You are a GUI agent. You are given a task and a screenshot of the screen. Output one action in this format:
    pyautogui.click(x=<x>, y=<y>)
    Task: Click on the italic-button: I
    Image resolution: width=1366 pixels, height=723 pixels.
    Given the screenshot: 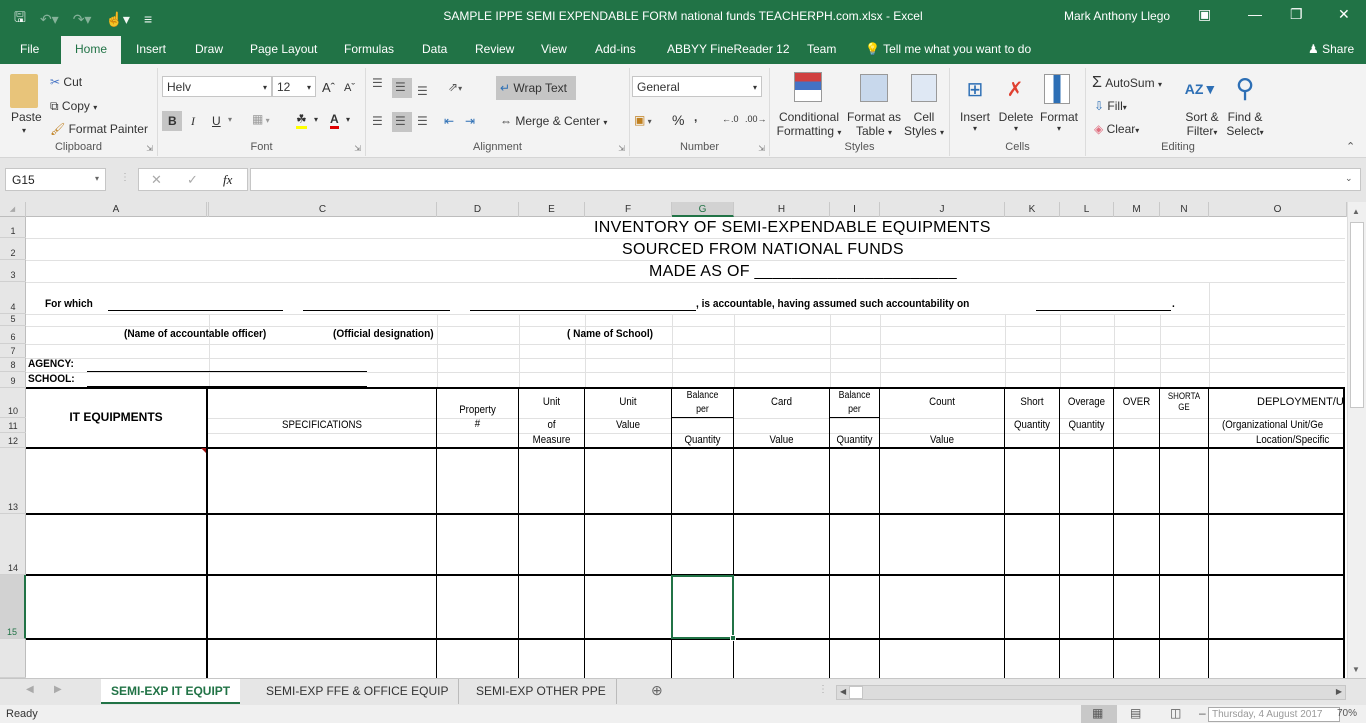 What is the action you would take?
    pyautogui.click(x=193, y=121)
    